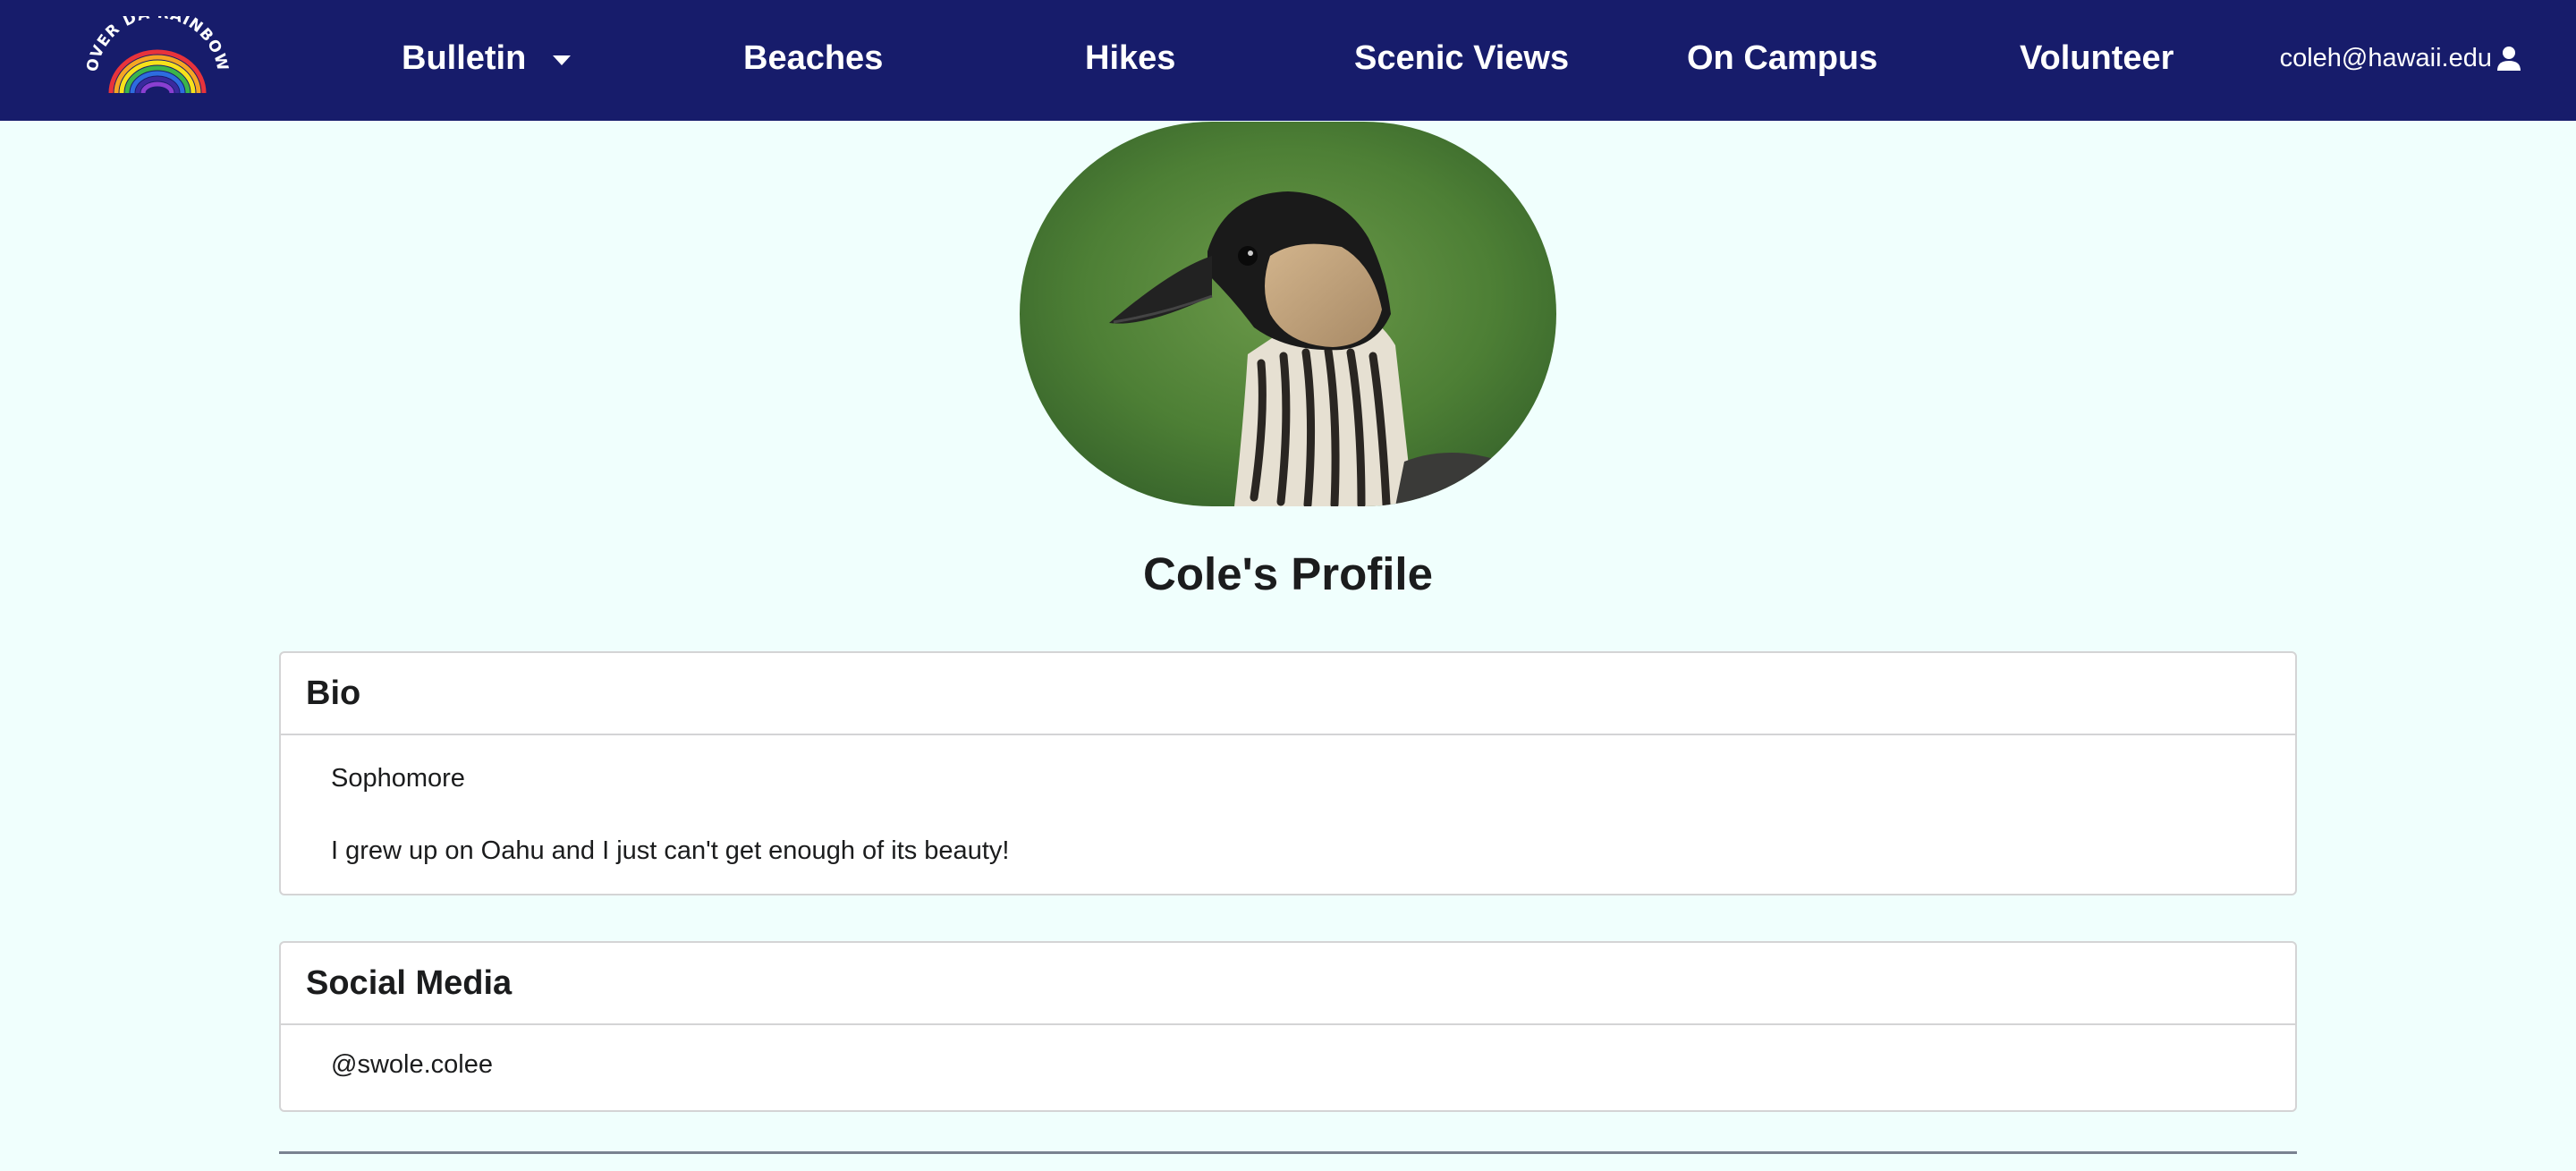  I want to click on nav-beaches: Beaches, so click(813, 58).